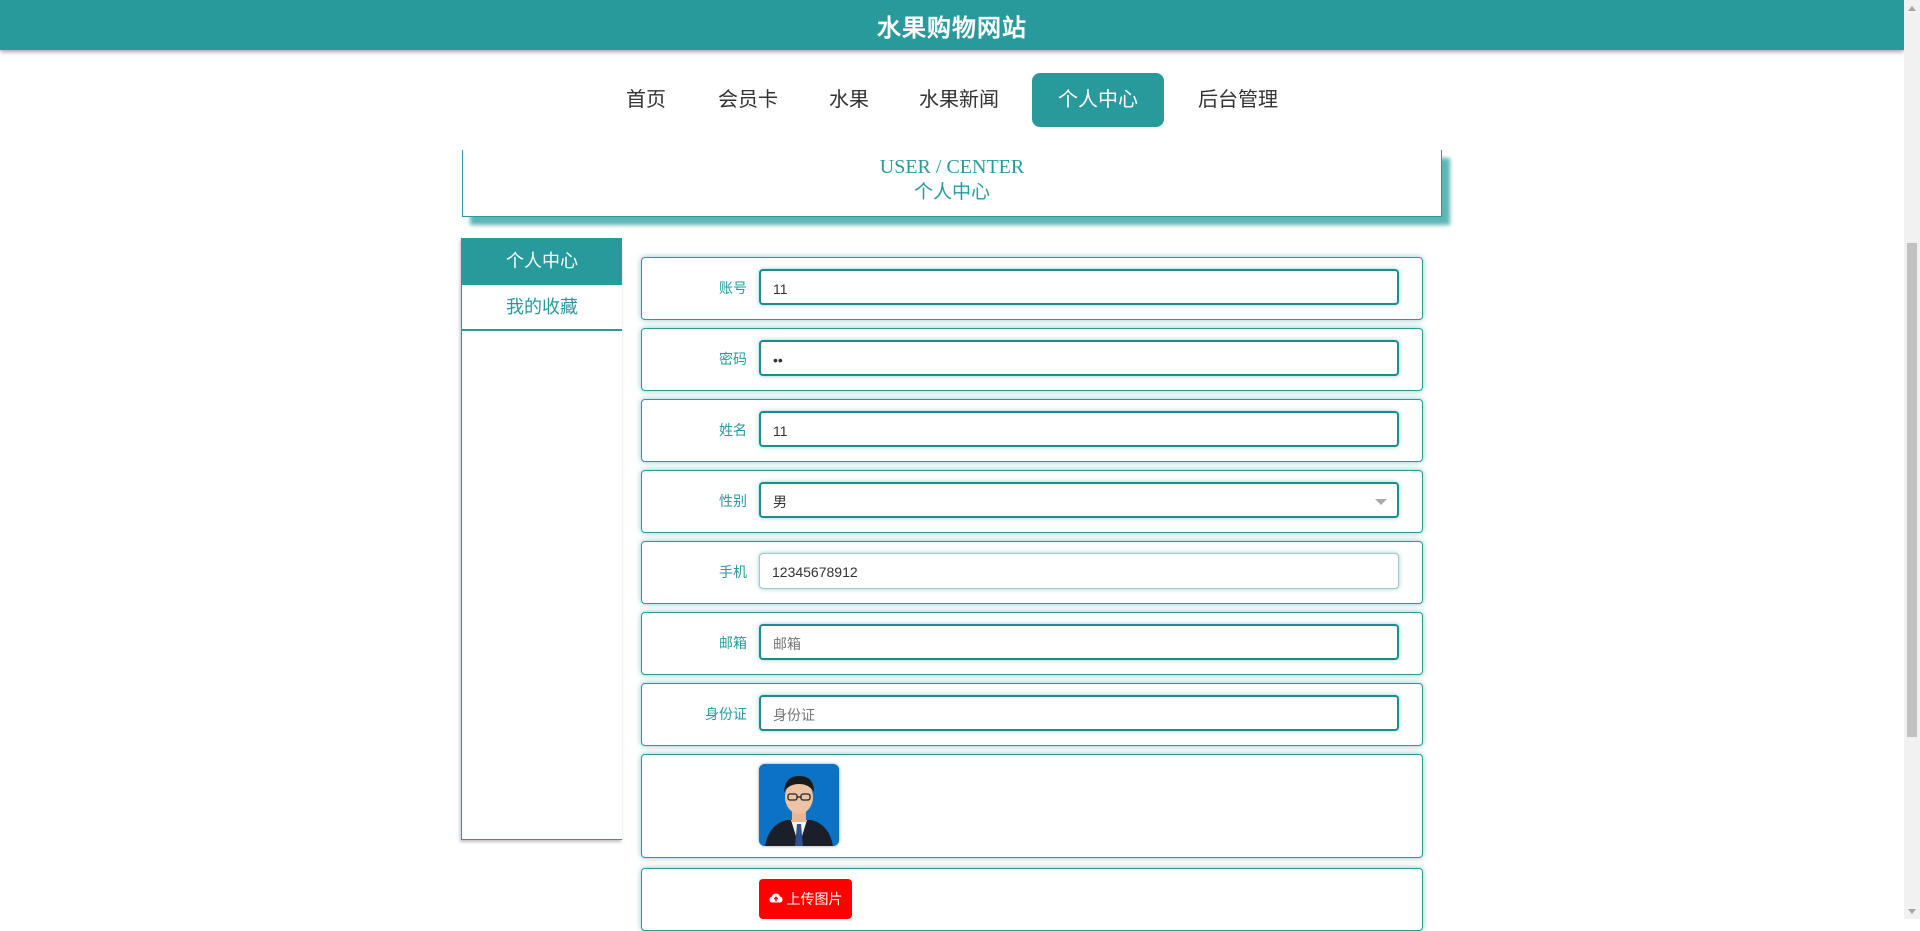  Describe the element at coordinates (1912, 911) in the screenshot. I see `scroll-down-icon` at that location.